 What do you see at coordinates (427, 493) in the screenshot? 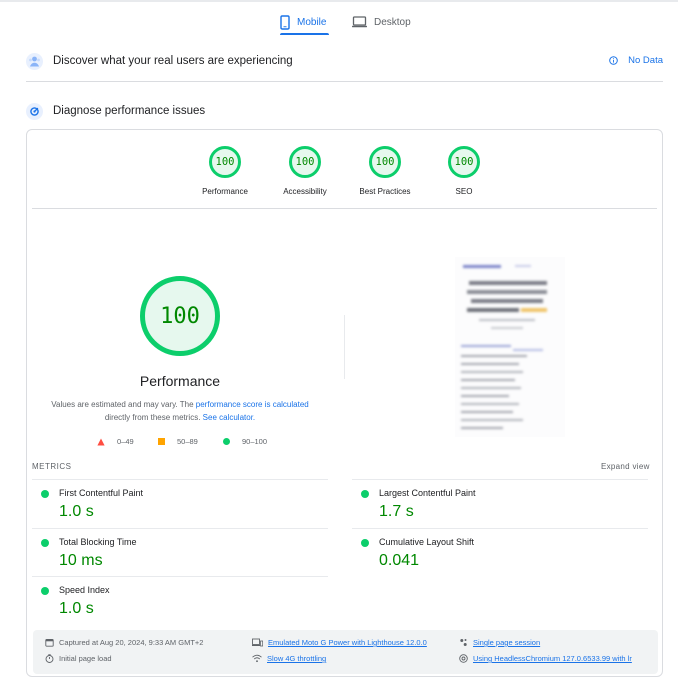
I see `metric-name: Largest Contentful Paint` at bounding box center [427, 493].